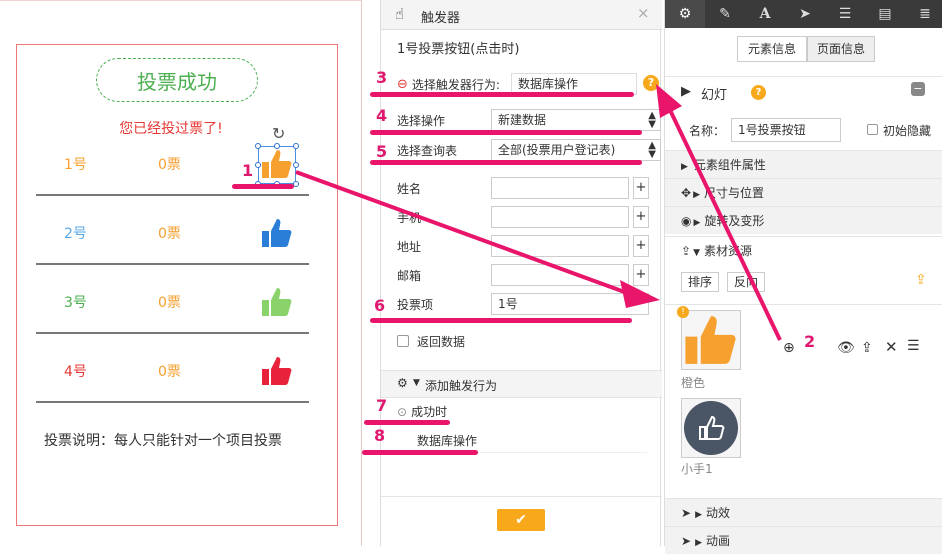  What do you see at coordinates (382, 151) in the screenshot?
I see `step-marker: 5` at bounding box center [382, 151].